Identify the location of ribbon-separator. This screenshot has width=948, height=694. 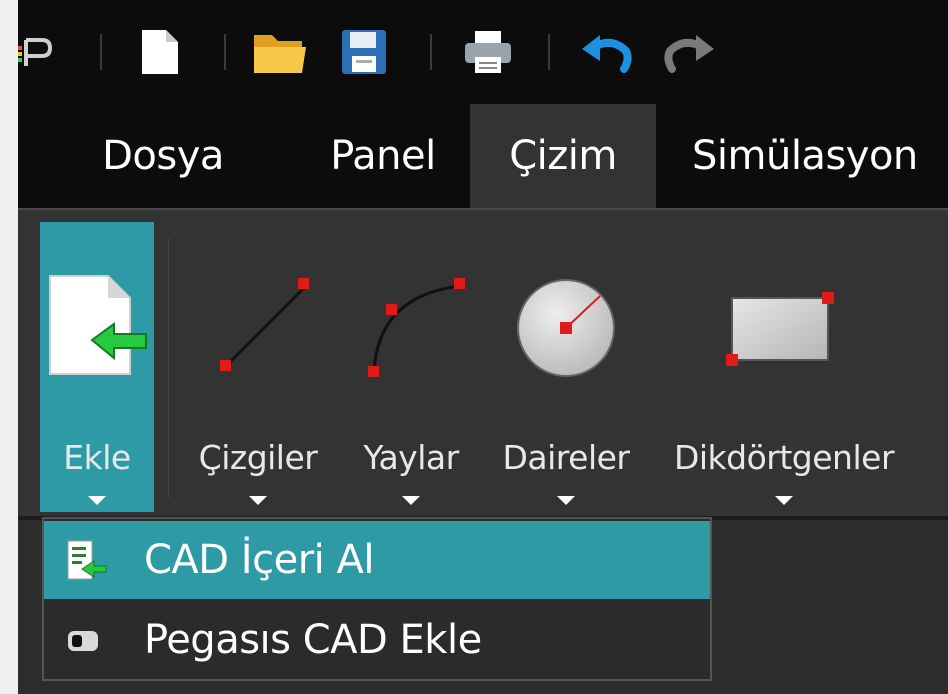
(168, 368).